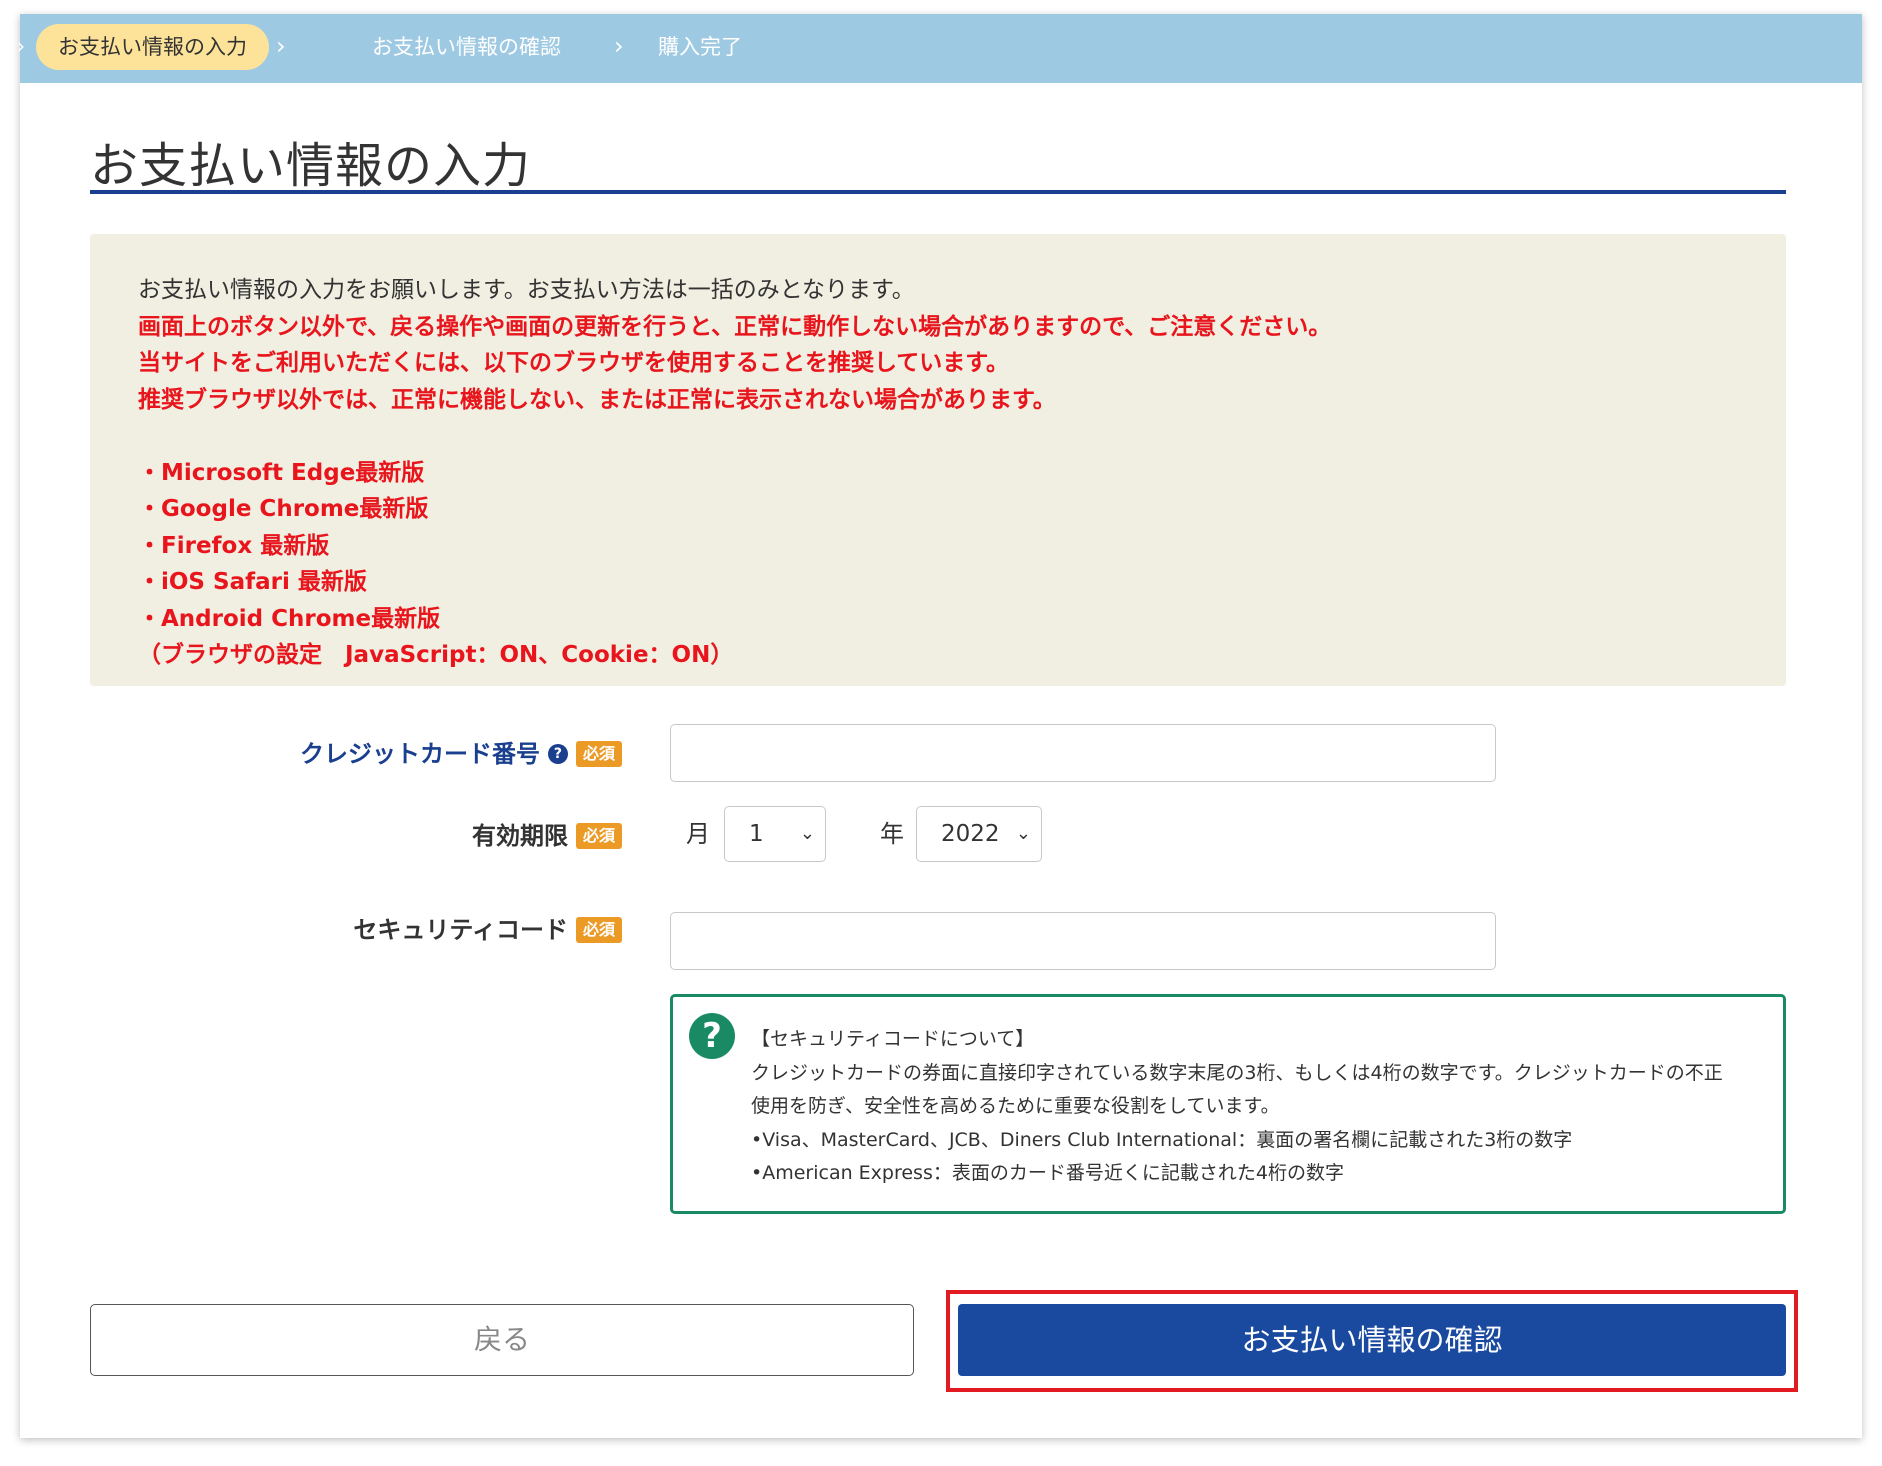 Image resolution: width=1882 pixels, height=1466 pixels. I want to click on notice-warning: 推奨ブラウザ以外では、正常に機能しない、または正常に表示されない場合があります。, so click(597, 399).